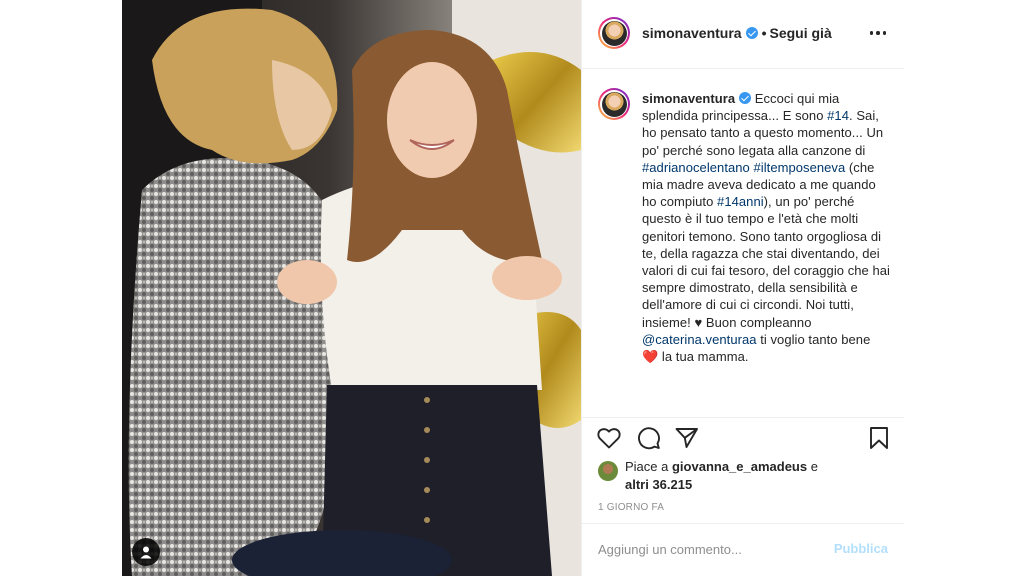  What do you see at coordinates (801, 33) in the screenshot?
I see `following-button: Segui già` at bounding box center [801, 33].